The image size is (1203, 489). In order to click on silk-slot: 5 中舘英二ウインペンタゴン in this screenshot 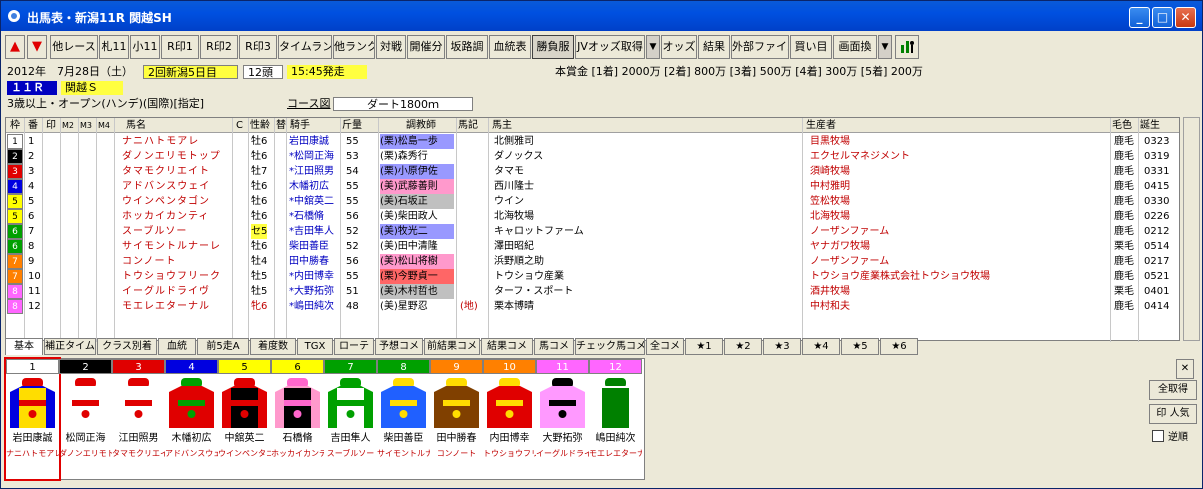, I will do `click(244, 419)`.